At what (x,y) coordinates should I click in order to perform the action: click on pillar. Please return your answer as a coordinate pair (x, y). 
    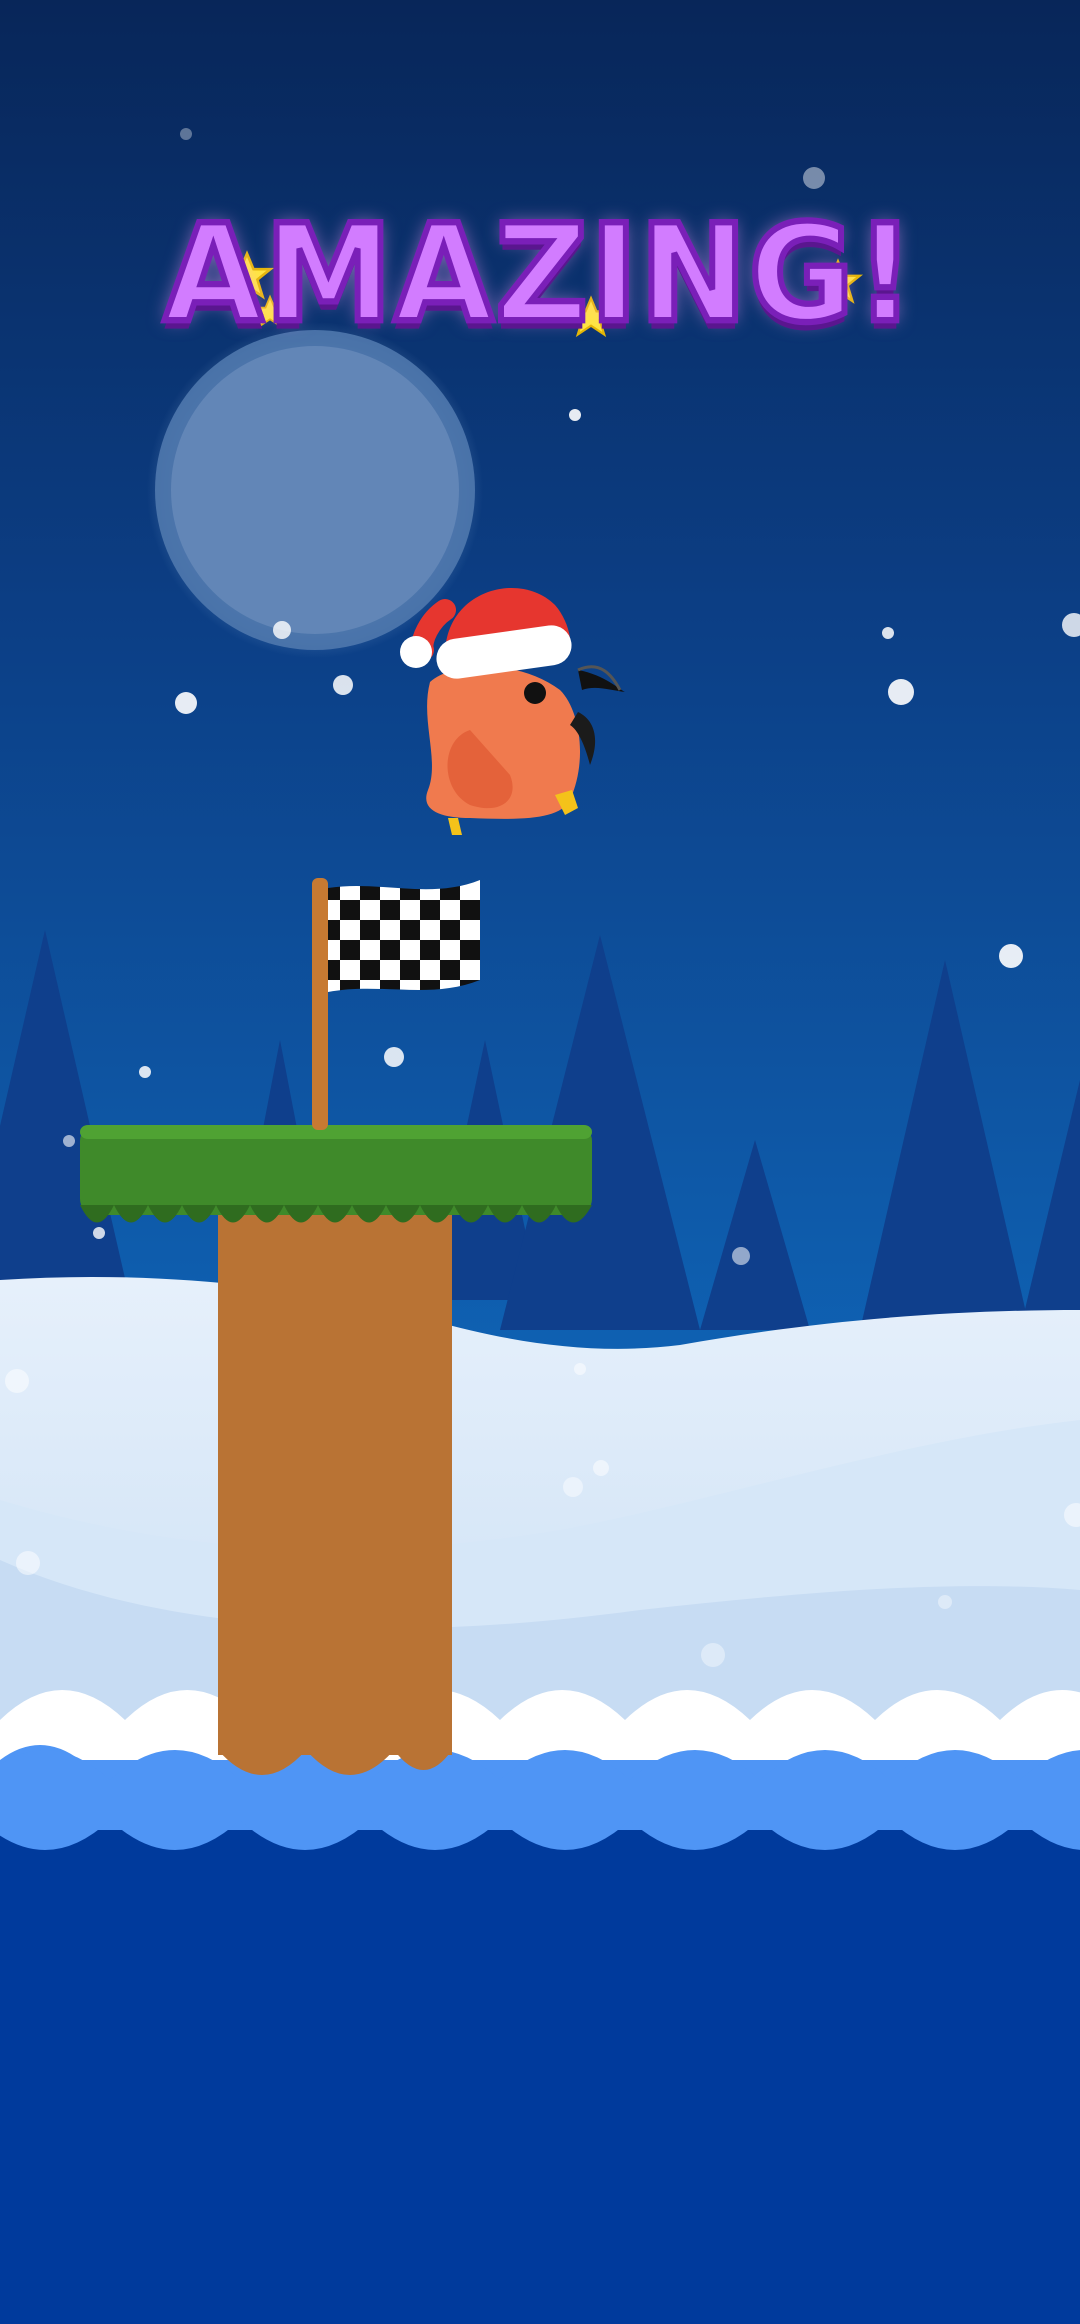
    Looking at the image, I should click on (335, 1487).